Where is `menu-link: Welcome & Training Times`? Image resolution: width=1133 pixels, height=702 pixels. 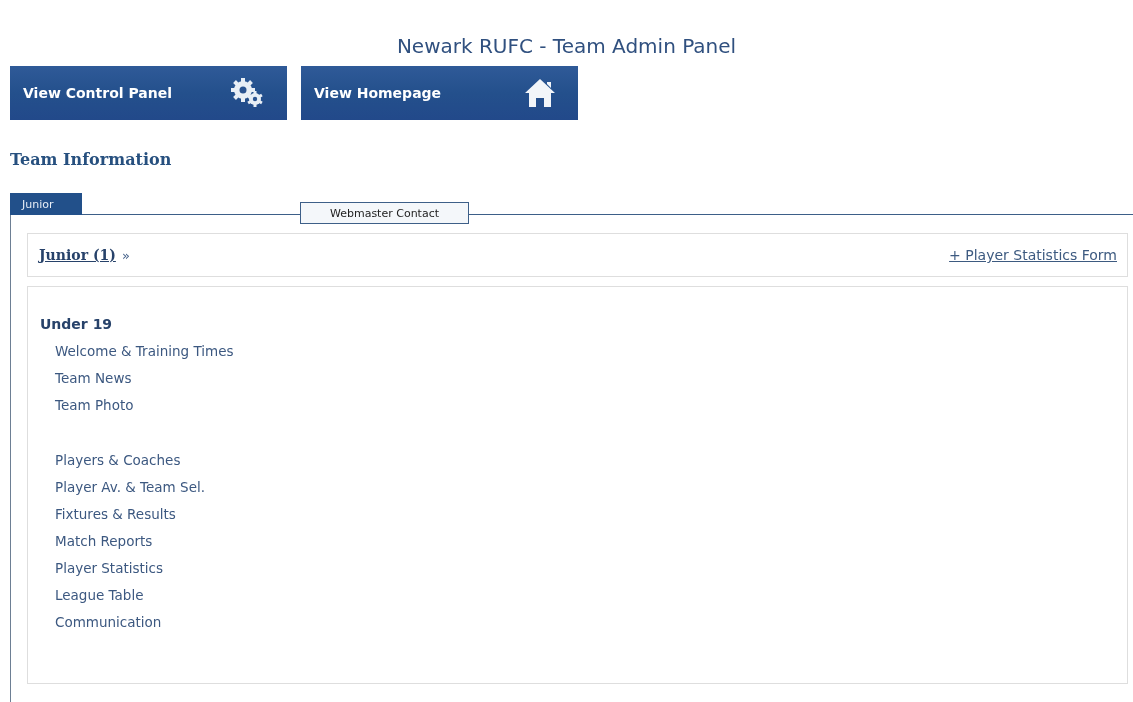
menu-link: Welcome & Training Times is located at coordinates (144, 351).